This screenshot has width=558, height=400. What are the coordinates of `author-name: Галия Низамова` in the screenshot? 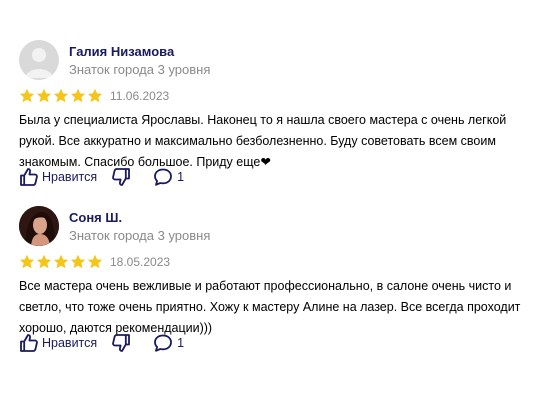 It's located at (121, 51).